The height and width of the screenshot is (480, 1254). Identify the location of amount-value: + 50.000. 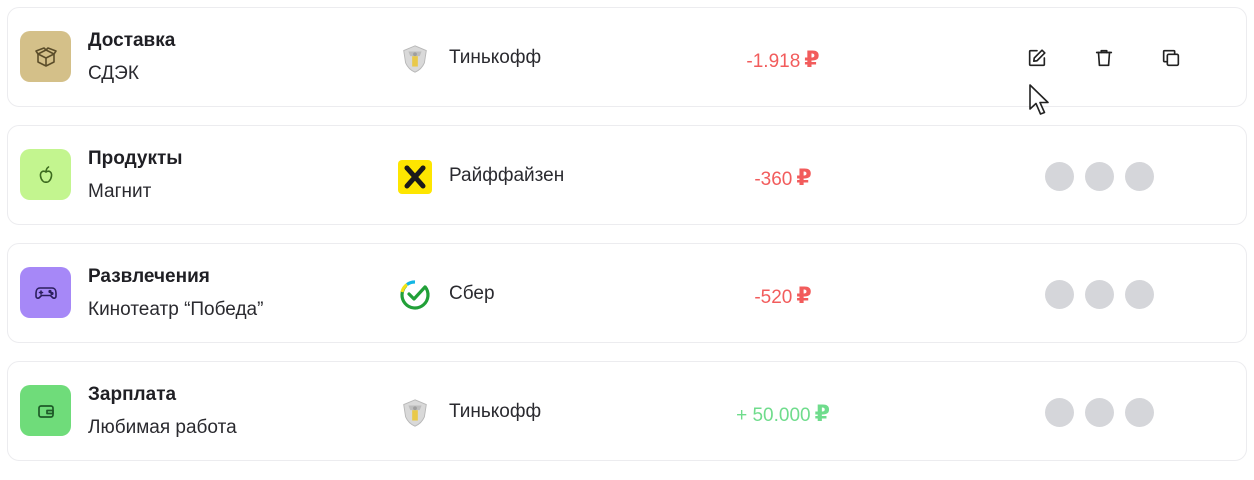
(773, 415).